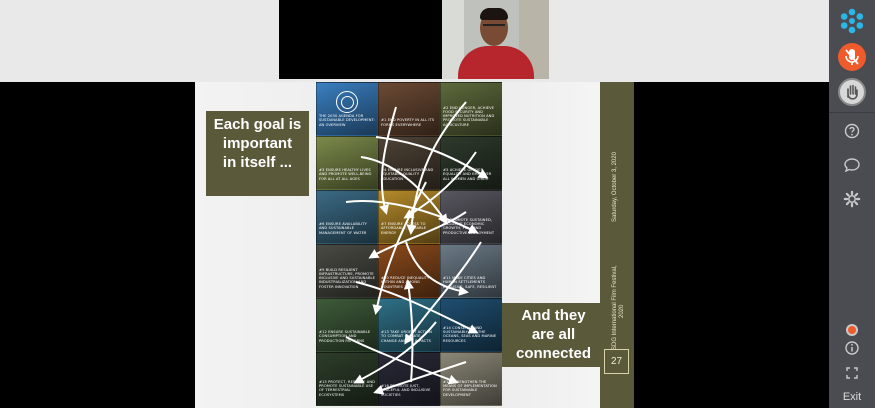  I want to click on mute-microphone-button, so click(852, 57).